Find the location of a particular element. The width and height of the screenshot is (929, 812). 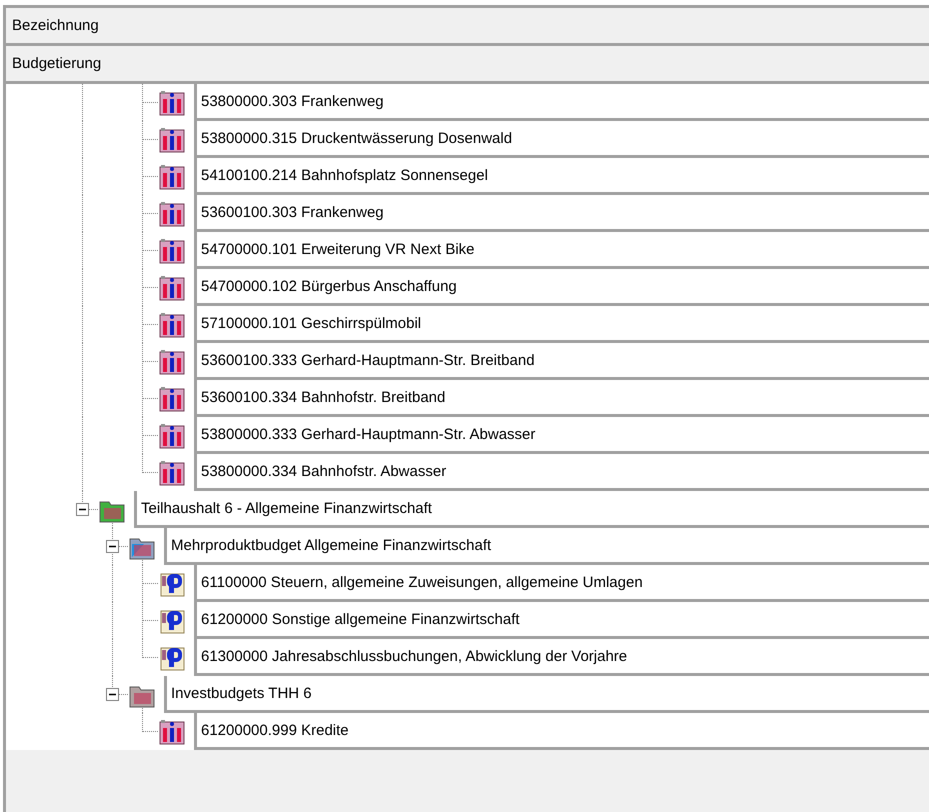

tree-item: Mehrproduktbudget Allgemeine Finanzwirtschaft is located at coordinates (331, 545).